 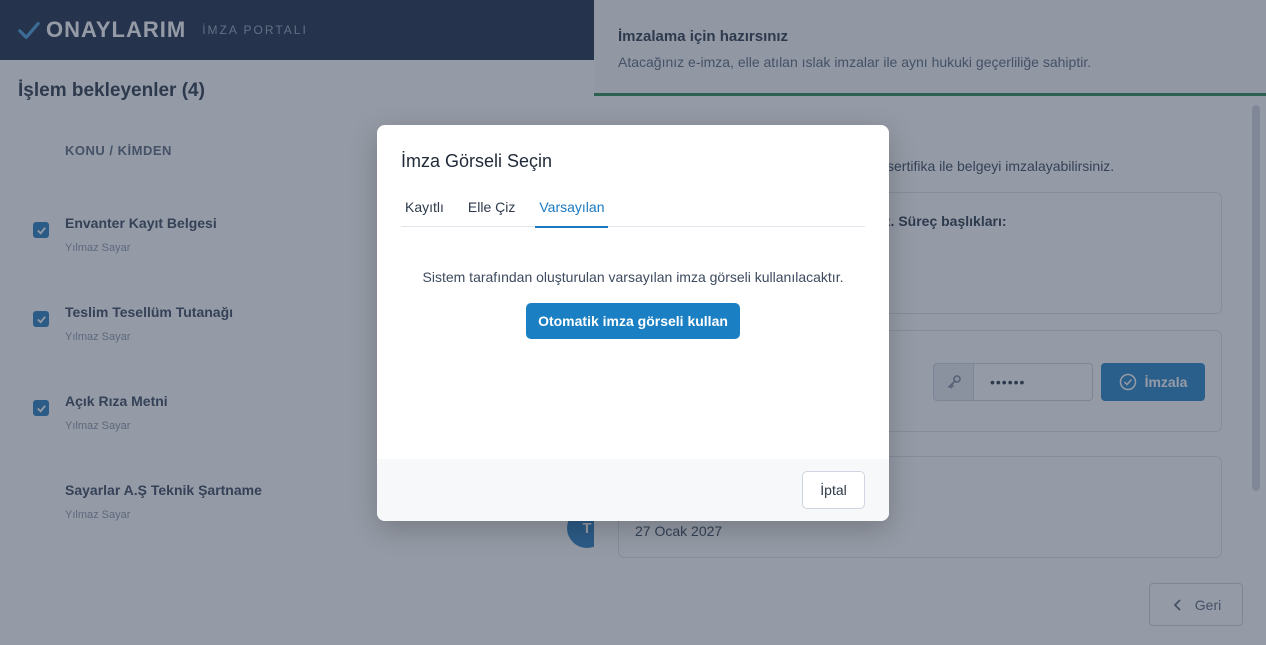 I want to click on use-auto-signature-button: Otomatik imza görseli kullan, so click(x=633, y=321).